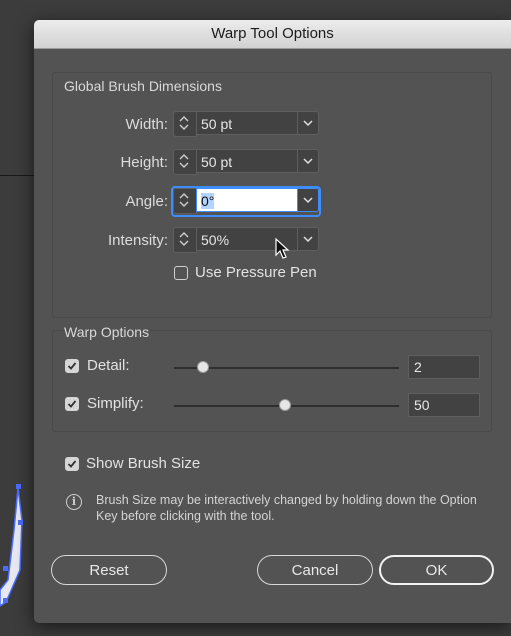 Image resolution: width=511 pixels, height=636 pixels. Describe the element at coordinates (181, 273) in the screenshot. I see `use-pressure-pen-checkbox` at that location.